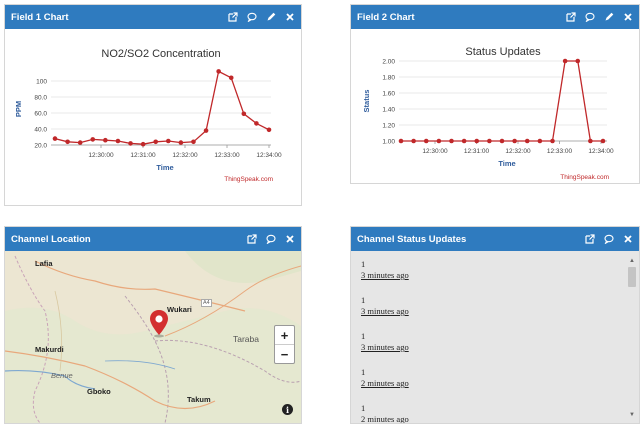 This screenshot has height=428, width=644. I want to click on field2-chart-header: Field 2 Chart, so click(495, 17).